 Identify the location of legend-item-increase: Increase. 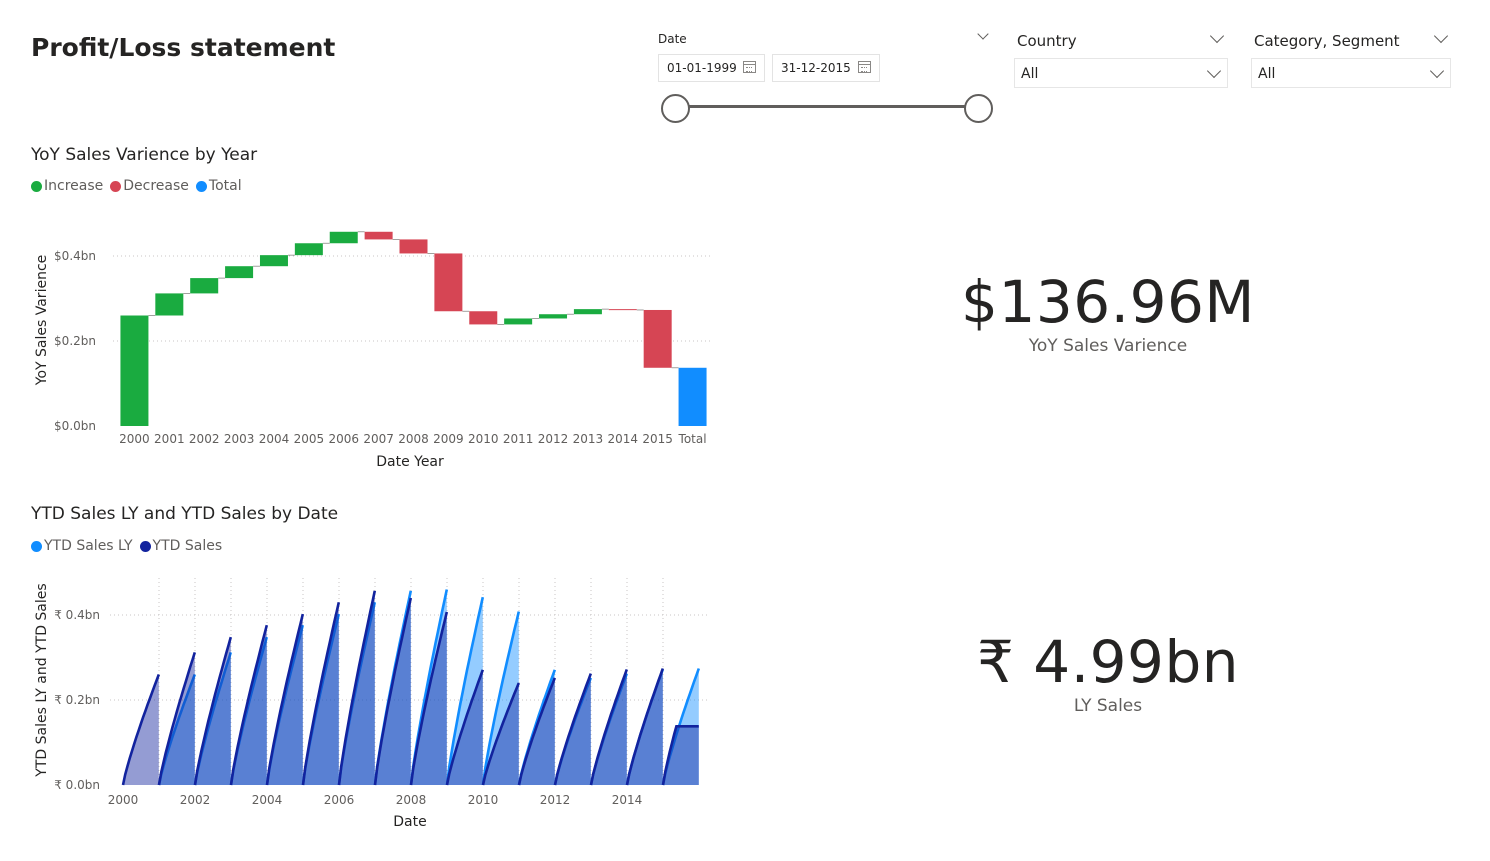
(67, 186).